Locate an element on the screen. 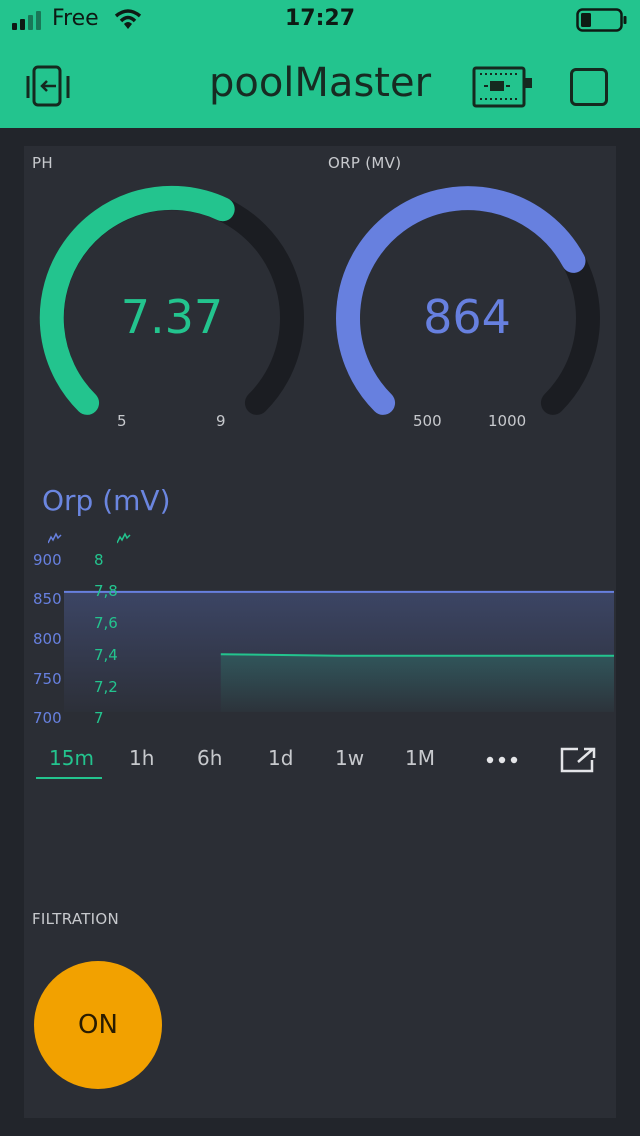  filtration-toggle-button: ON is located at coordinates (98, 1025).